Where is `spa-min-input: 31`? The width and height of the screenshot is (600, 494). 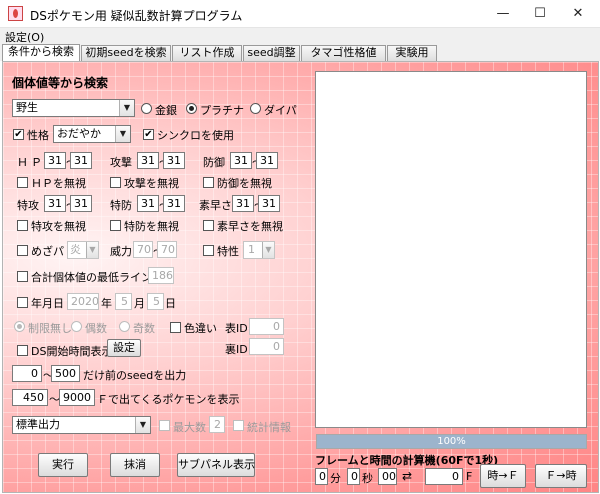
spa-min-input: 31 is located at coordinates (55, 203).